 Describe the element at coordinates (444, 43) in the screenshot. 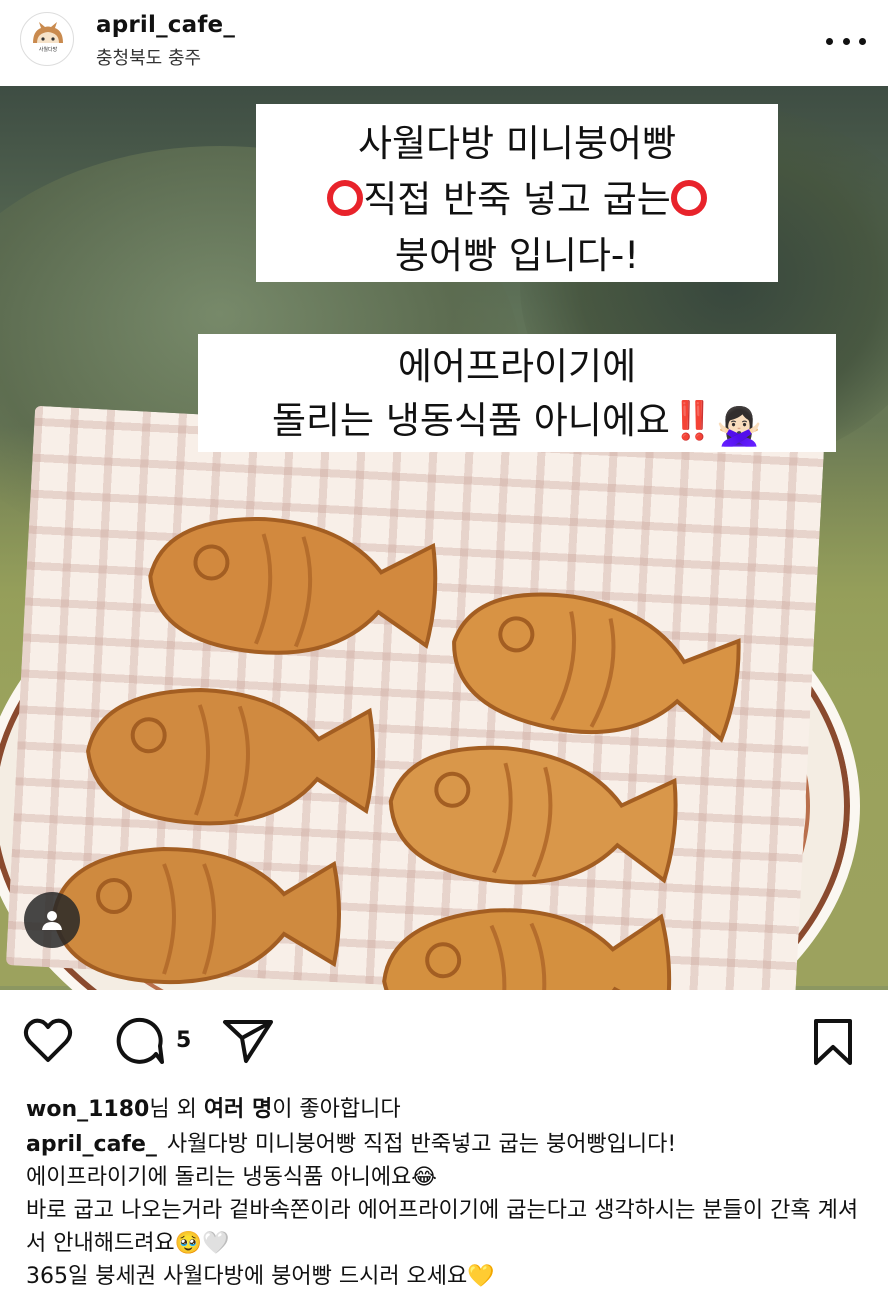

I see `post-header: 사월다방 april_cafe_ 충청북도 충주` at that location.